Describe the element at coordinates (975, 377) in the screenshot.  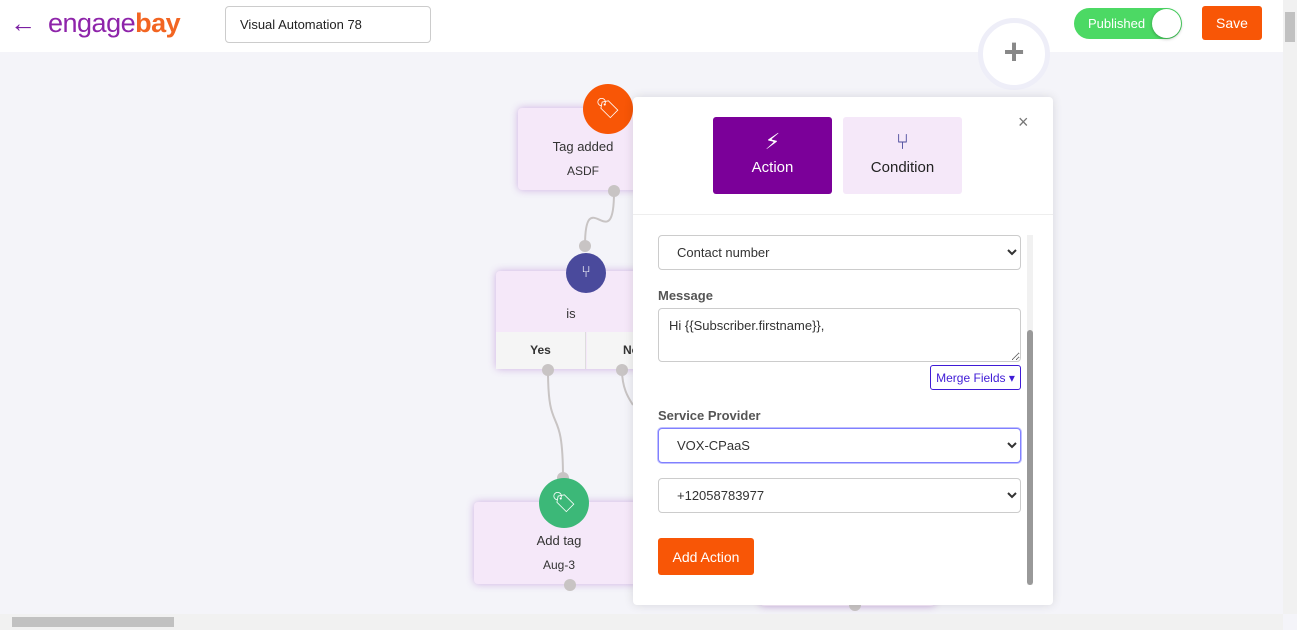
I see `merge-fields-button: Merge Fields ▾` at that location.